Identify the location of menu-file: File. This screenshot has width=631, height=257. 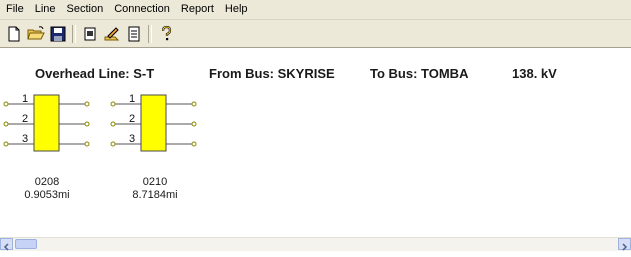
(14, 9).